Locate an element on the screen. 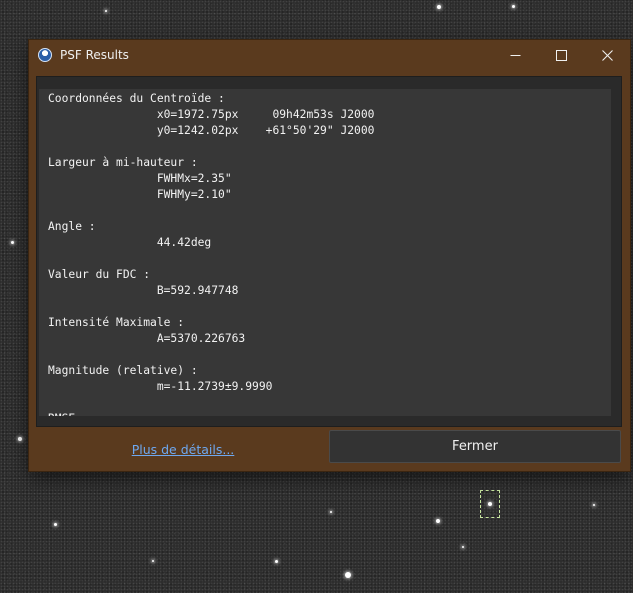 This screenshot has width=633, height=593. siril-app-icon is located at coordinates (45, 55).